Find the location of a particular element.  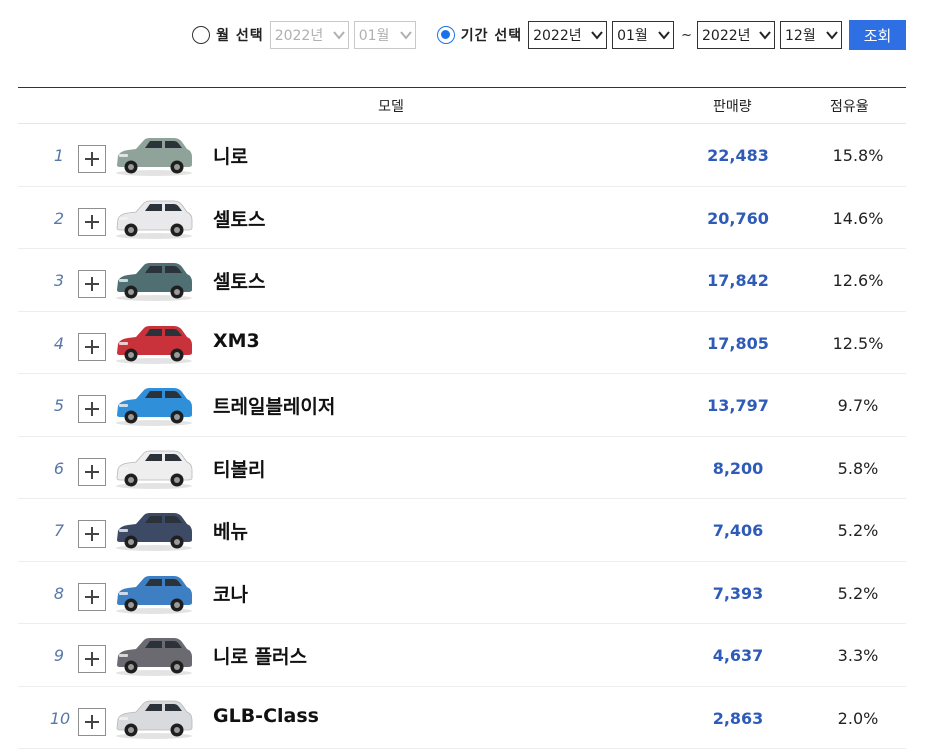

table-row: 9 니로 플러스 4,637 3.3% is located at coordinates (462, 655).